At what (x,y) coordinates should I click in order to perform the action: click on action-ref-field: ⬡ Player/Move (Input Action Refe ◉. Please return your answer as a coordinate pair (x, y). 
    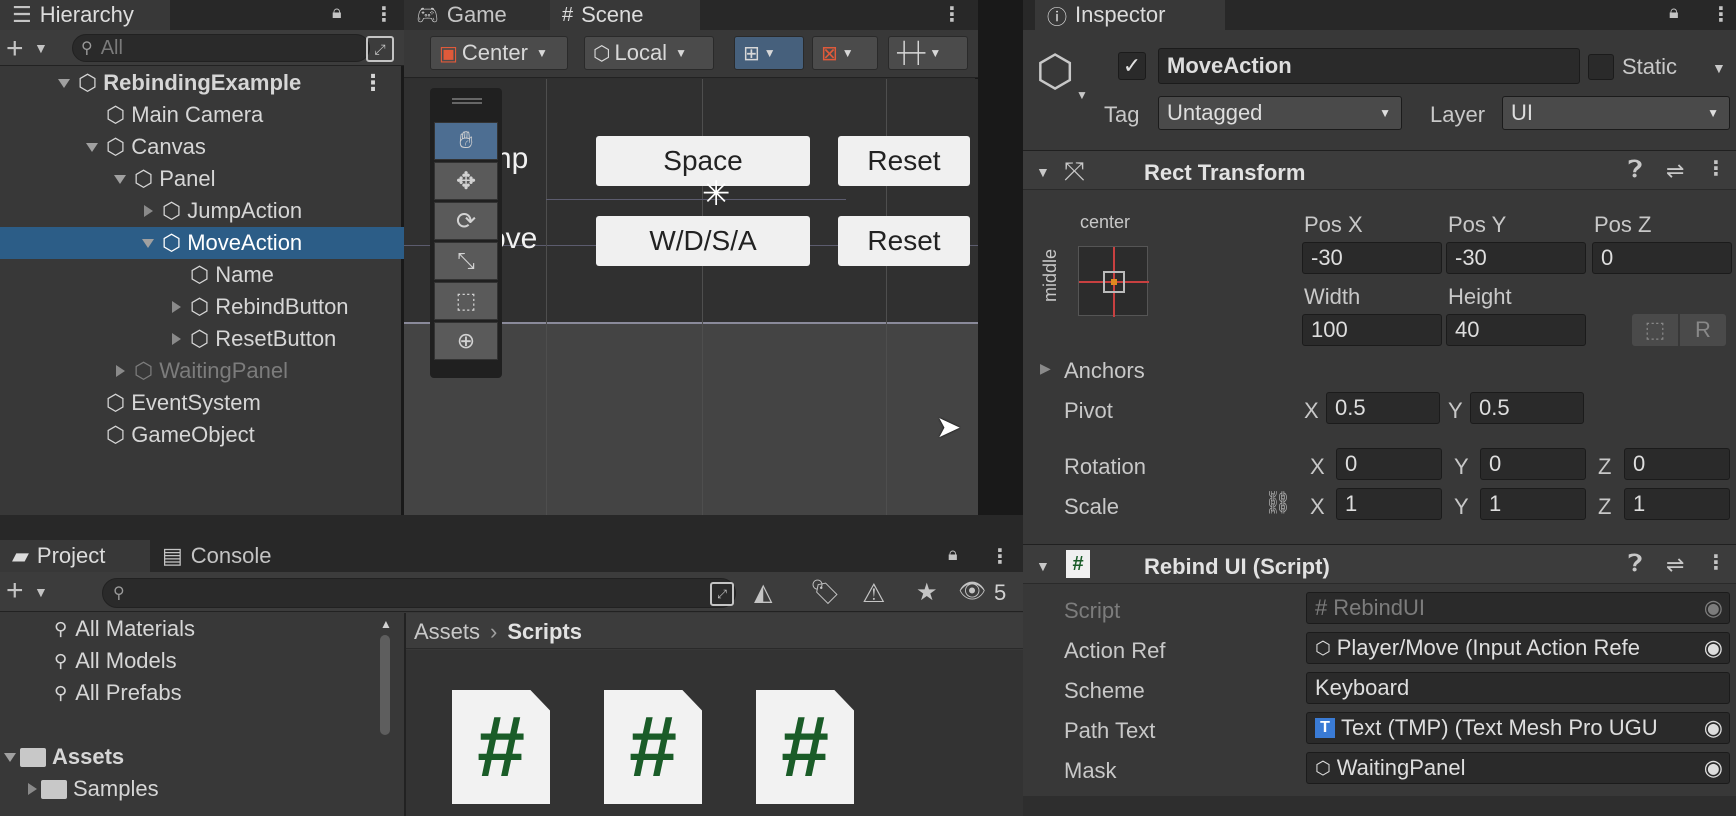
    Looking at the image, I should click on (1518, 648).